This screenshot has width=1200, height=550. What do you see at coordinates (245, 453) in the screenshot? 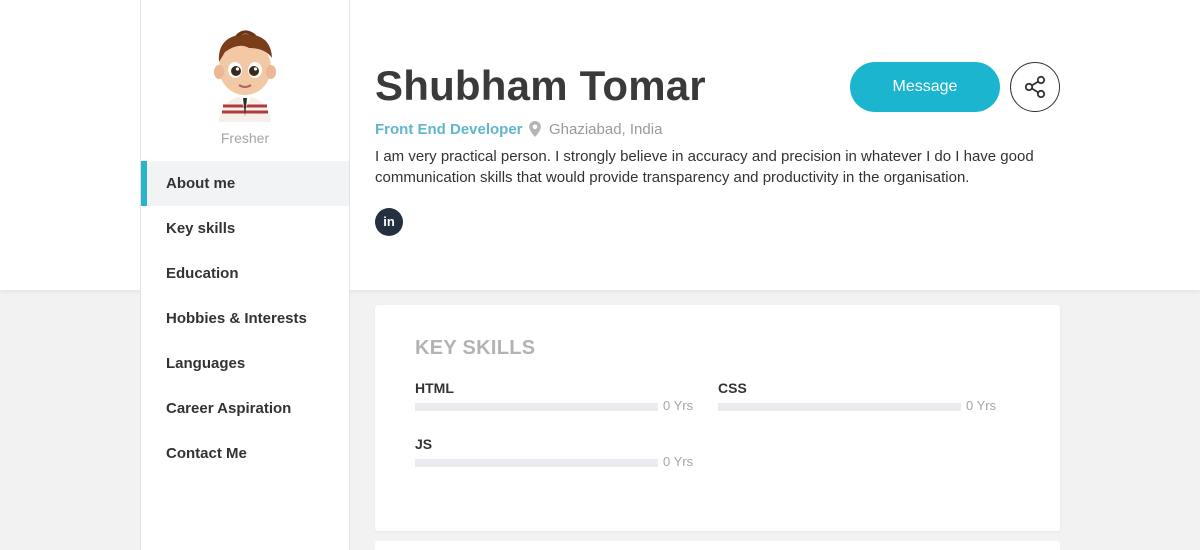
I see `sidebar-item-contact-me: Contact Me` at bounding box center [245, 453].